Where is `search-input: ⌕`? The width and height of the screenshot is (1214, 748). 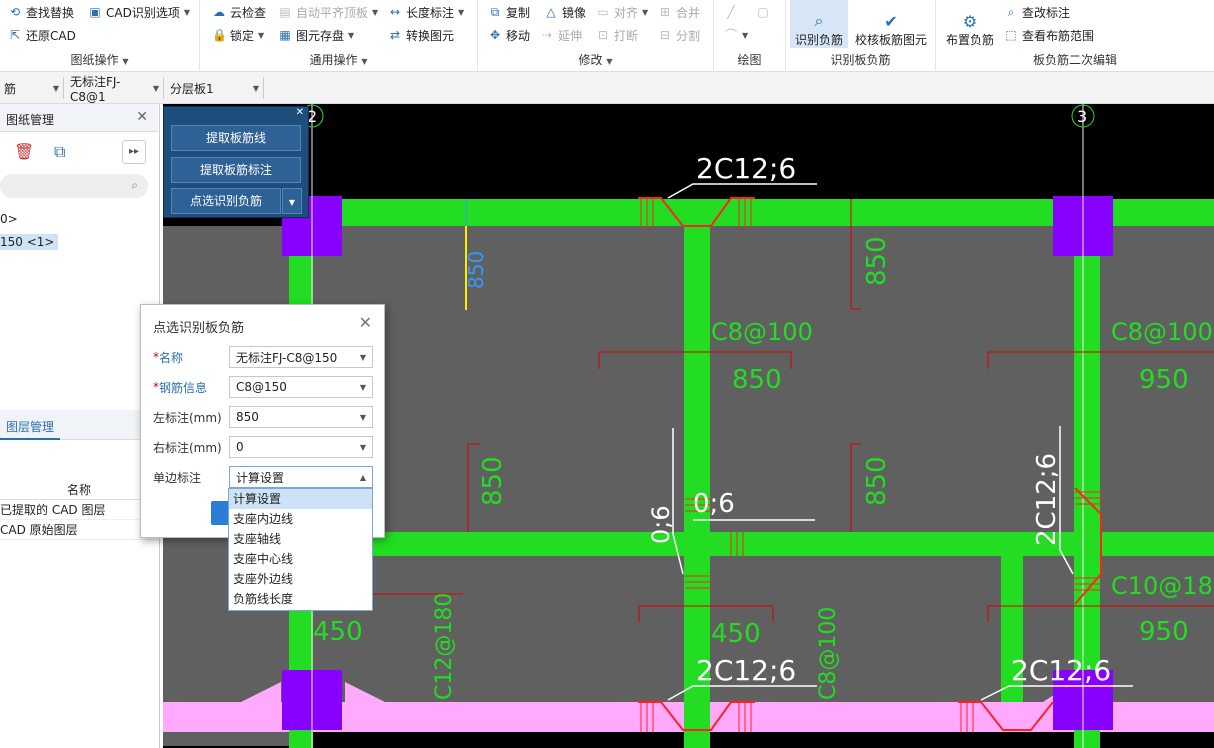
search-input: ⌕ is located at coordinates (74, 186).